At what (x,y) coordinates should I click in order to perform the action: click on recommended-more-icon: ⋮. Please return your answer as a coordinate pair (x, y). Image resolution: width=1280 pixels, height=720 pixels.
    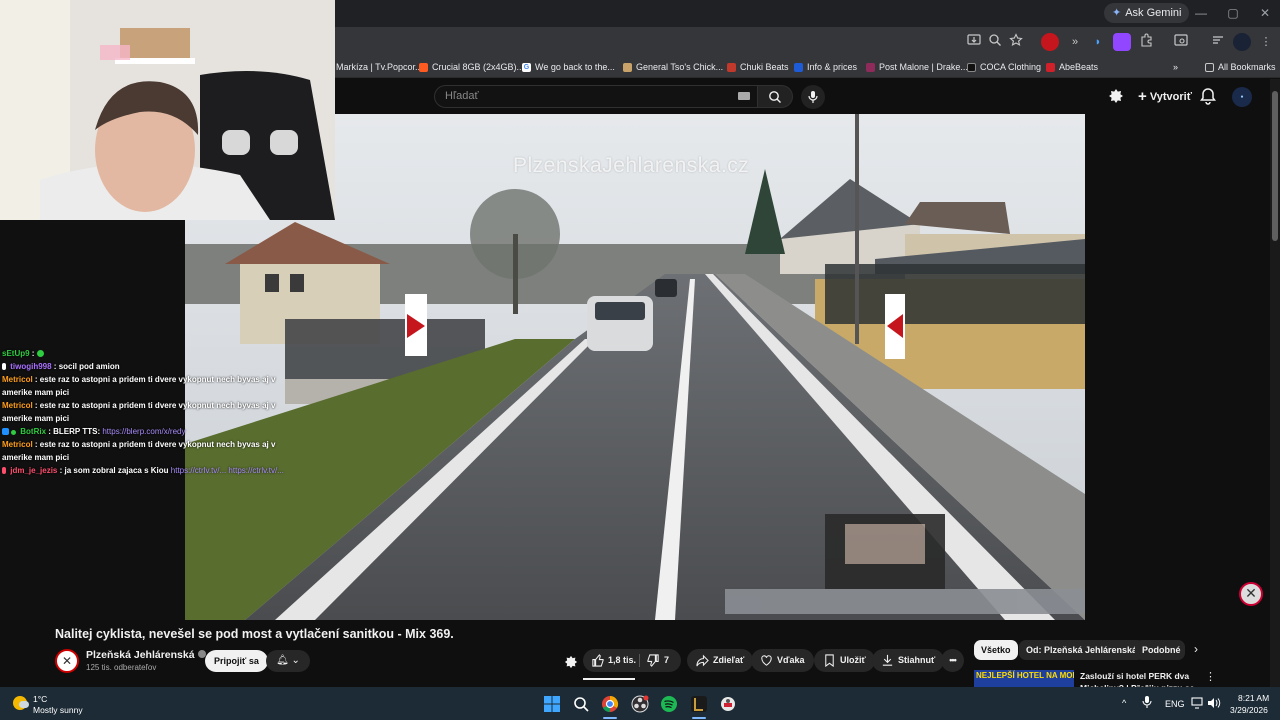
    Looking at the image, I should click on (1210, 676).